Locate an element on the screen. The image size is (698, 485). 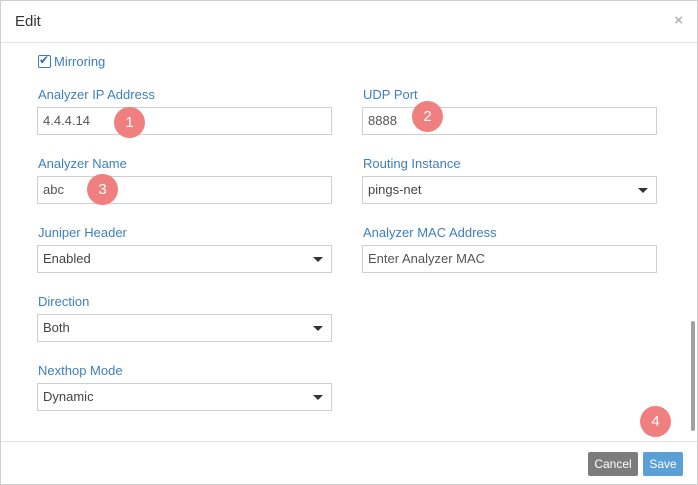
analyzer-name-input: abc is located at coordinates (184, 190).